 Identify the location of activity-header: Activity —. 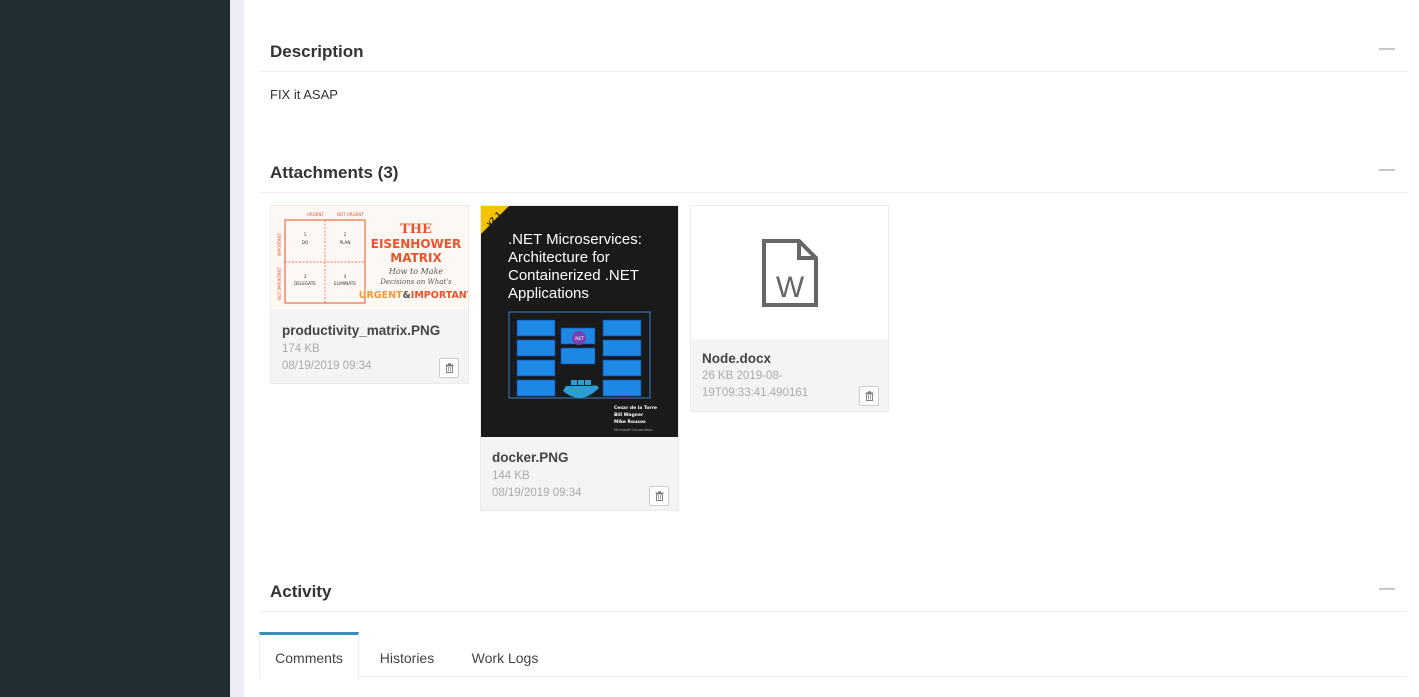
(833, 592).